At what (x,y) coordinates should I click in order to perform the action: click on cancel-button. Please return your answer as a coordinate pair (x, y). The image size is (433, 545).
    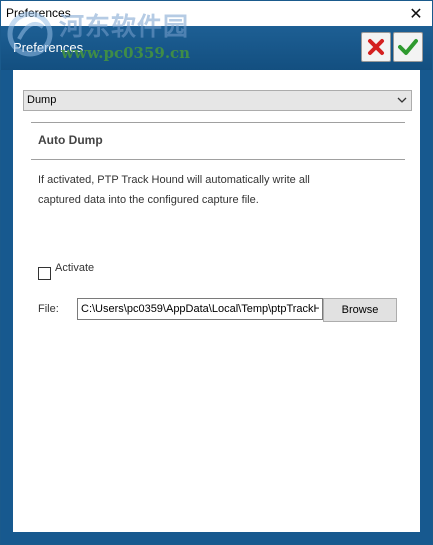
    Looking at the image, I should click on (376, 47).